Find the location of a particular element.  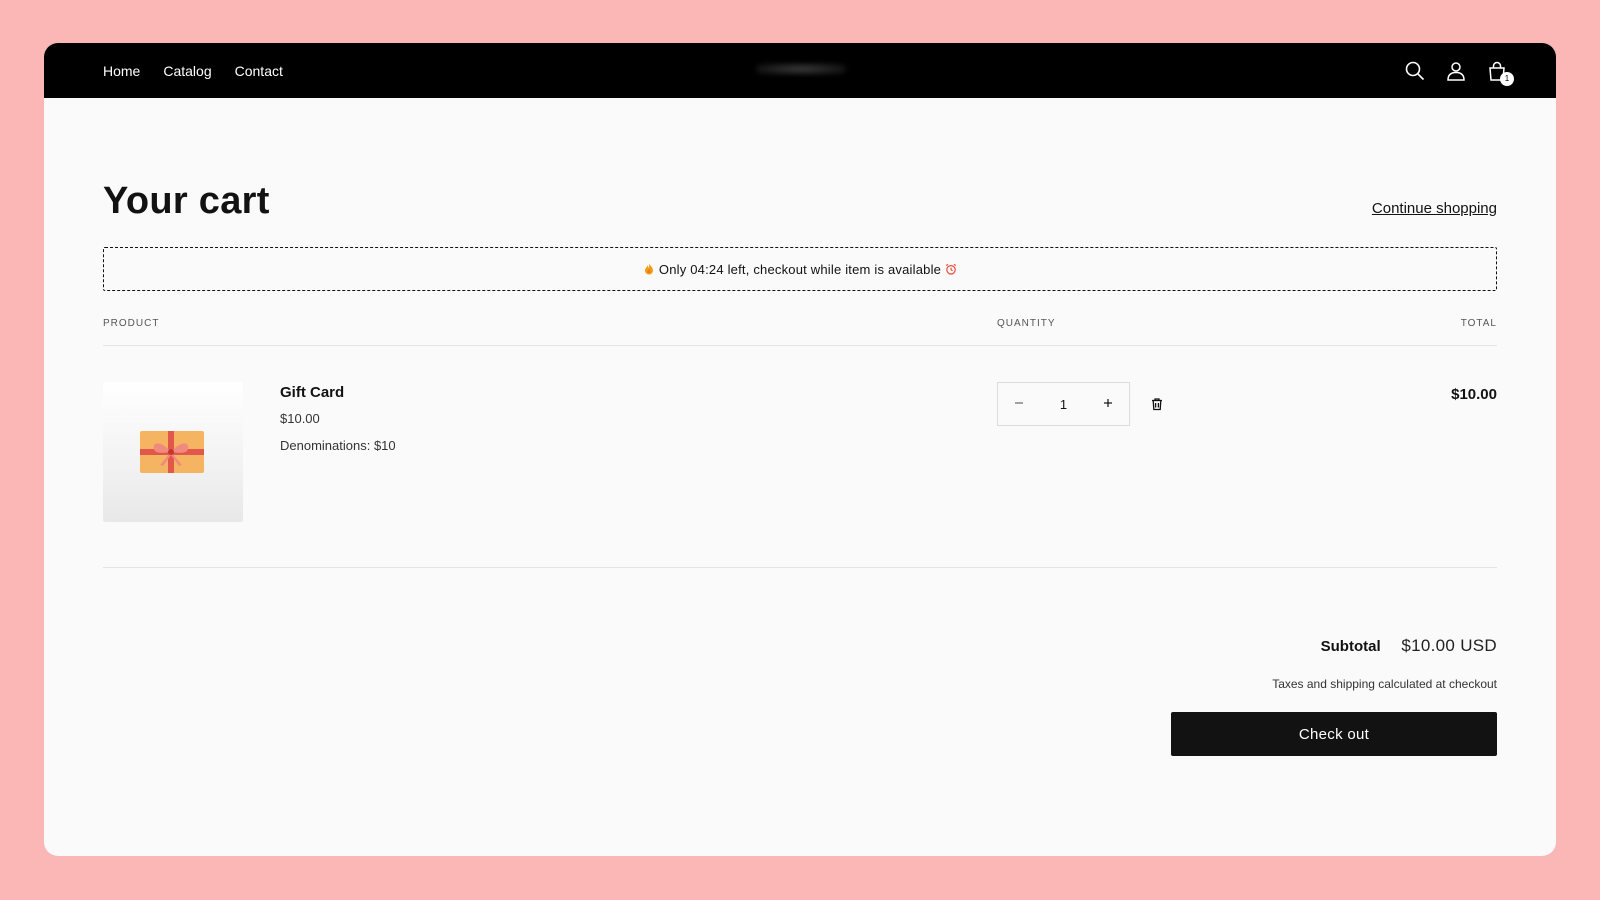

gift-card-icon is located at coordinates (172, 452).